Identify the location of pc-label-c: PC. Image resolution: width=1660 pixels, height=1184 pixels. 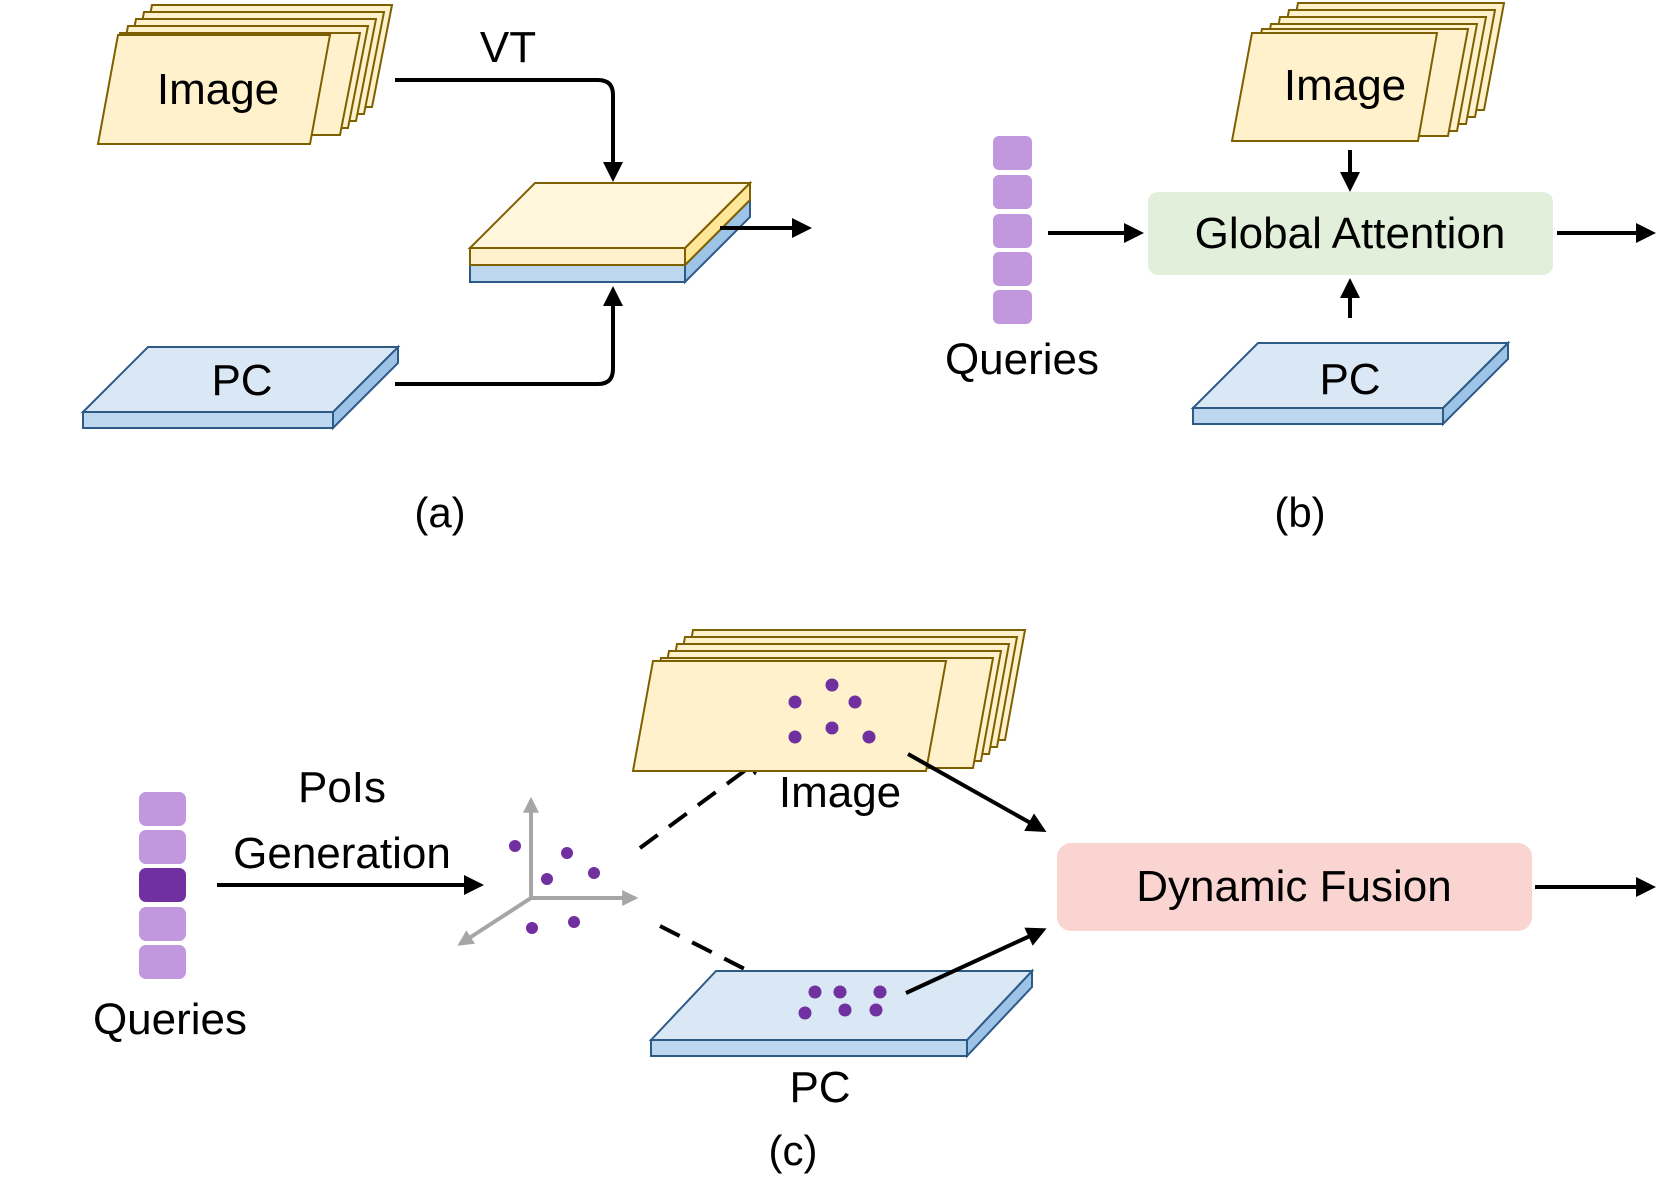
(819, 1087).